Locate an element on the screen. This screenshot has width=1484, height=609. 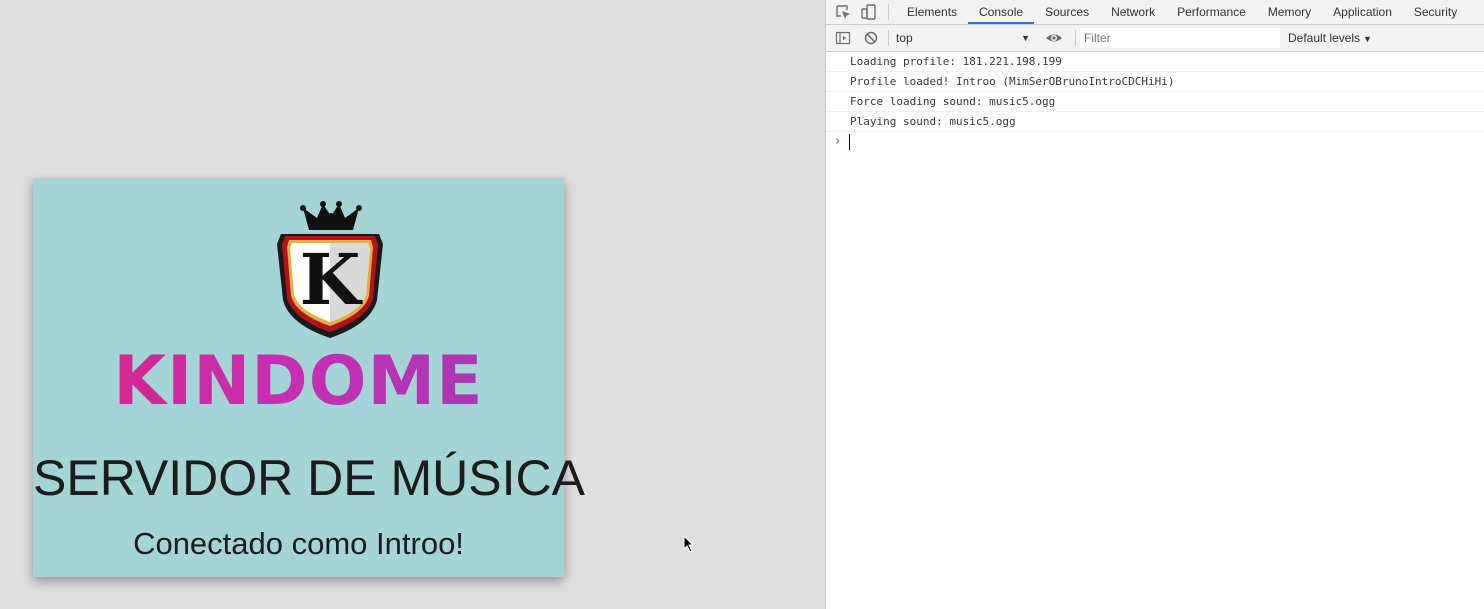
brand-wordmark: KINDOME is located at coordinates (298, 382).